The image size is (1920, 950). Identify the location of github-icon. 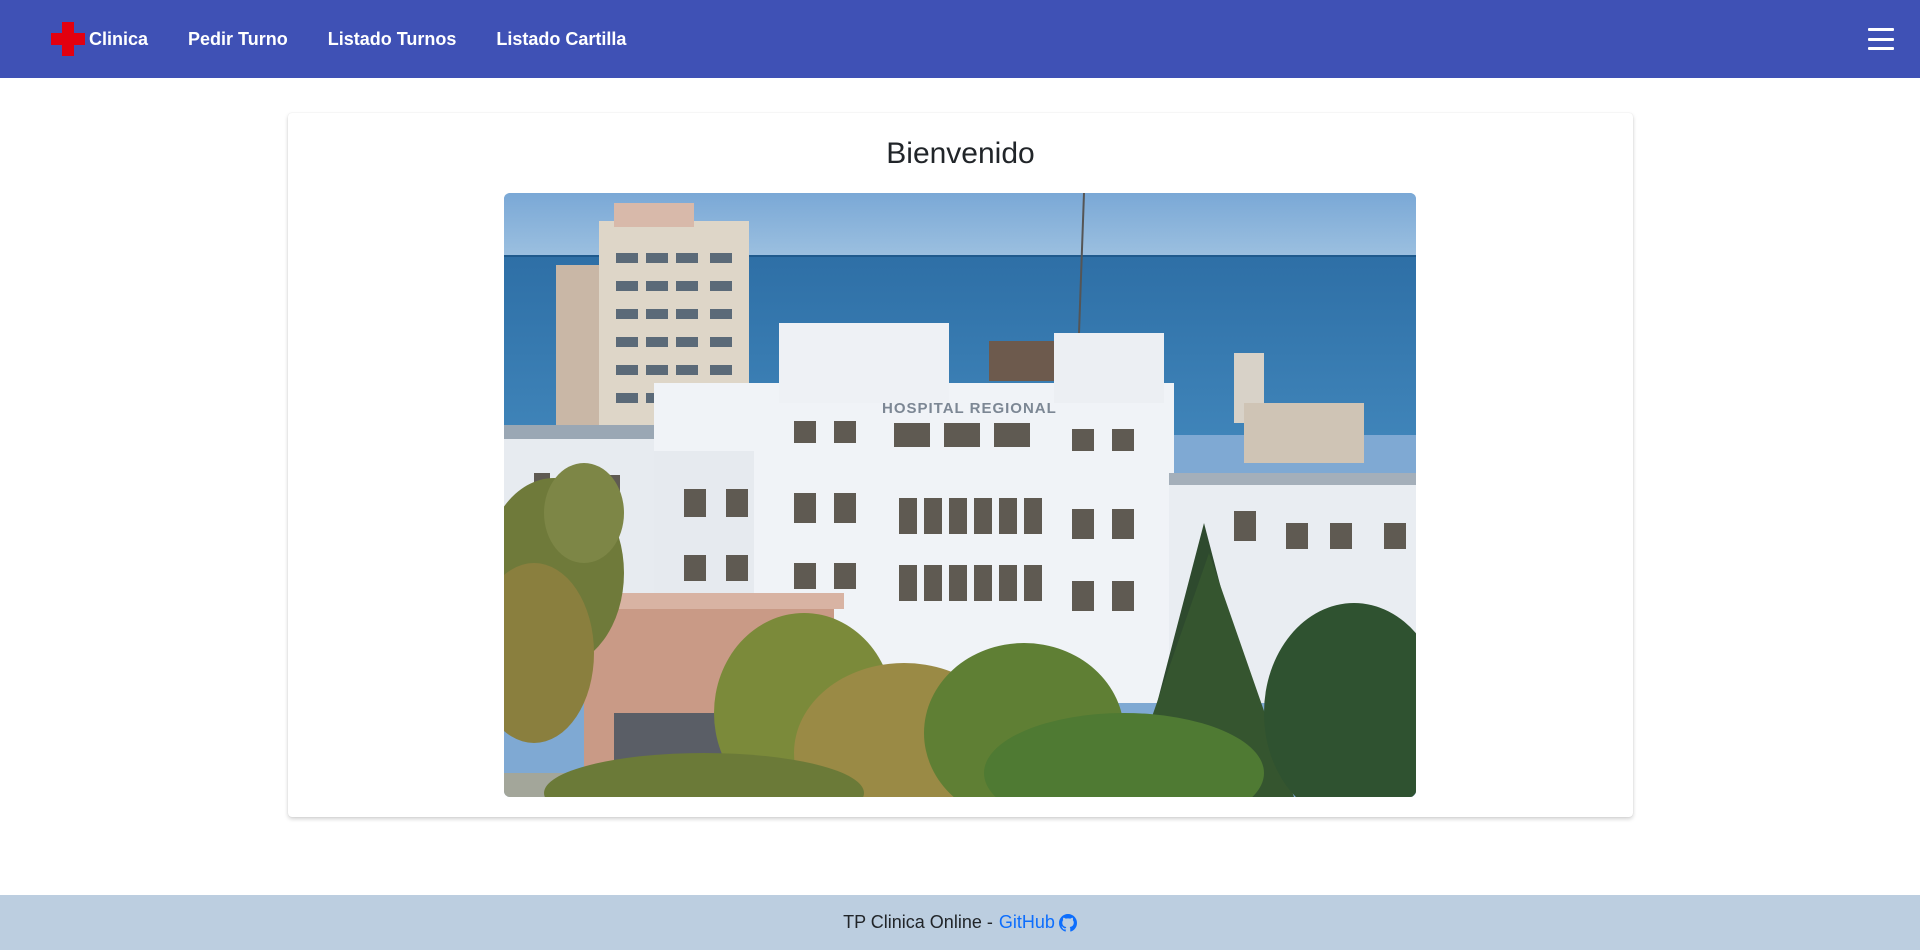
(1067, 922).